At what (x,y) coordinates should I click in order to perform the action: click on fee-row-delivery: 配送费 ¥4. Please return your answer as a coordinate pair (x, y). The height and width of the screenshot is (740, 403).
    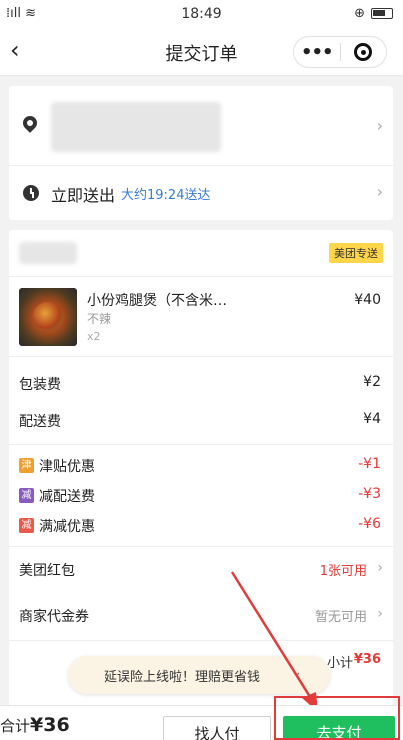
    Looking at the image, I should click on (201, 422).